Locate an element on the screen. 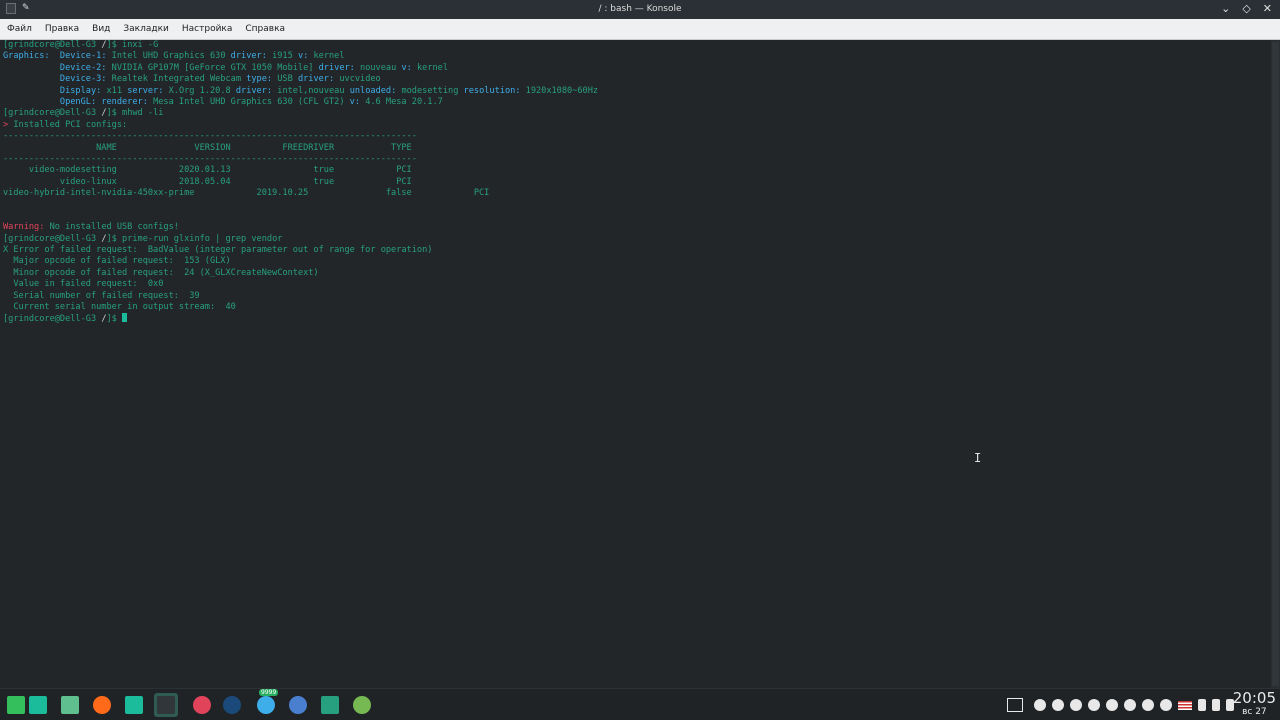  terminal-text: modesetting is located at coordinates (432, 90).